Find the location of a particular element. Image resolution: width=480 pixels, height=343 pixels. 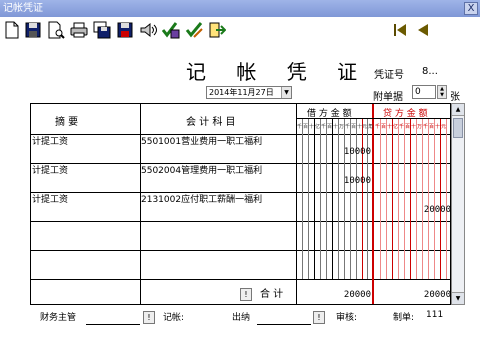

vertical-scrollbar: ▲ ▼ is located at coordinates (458, 204).